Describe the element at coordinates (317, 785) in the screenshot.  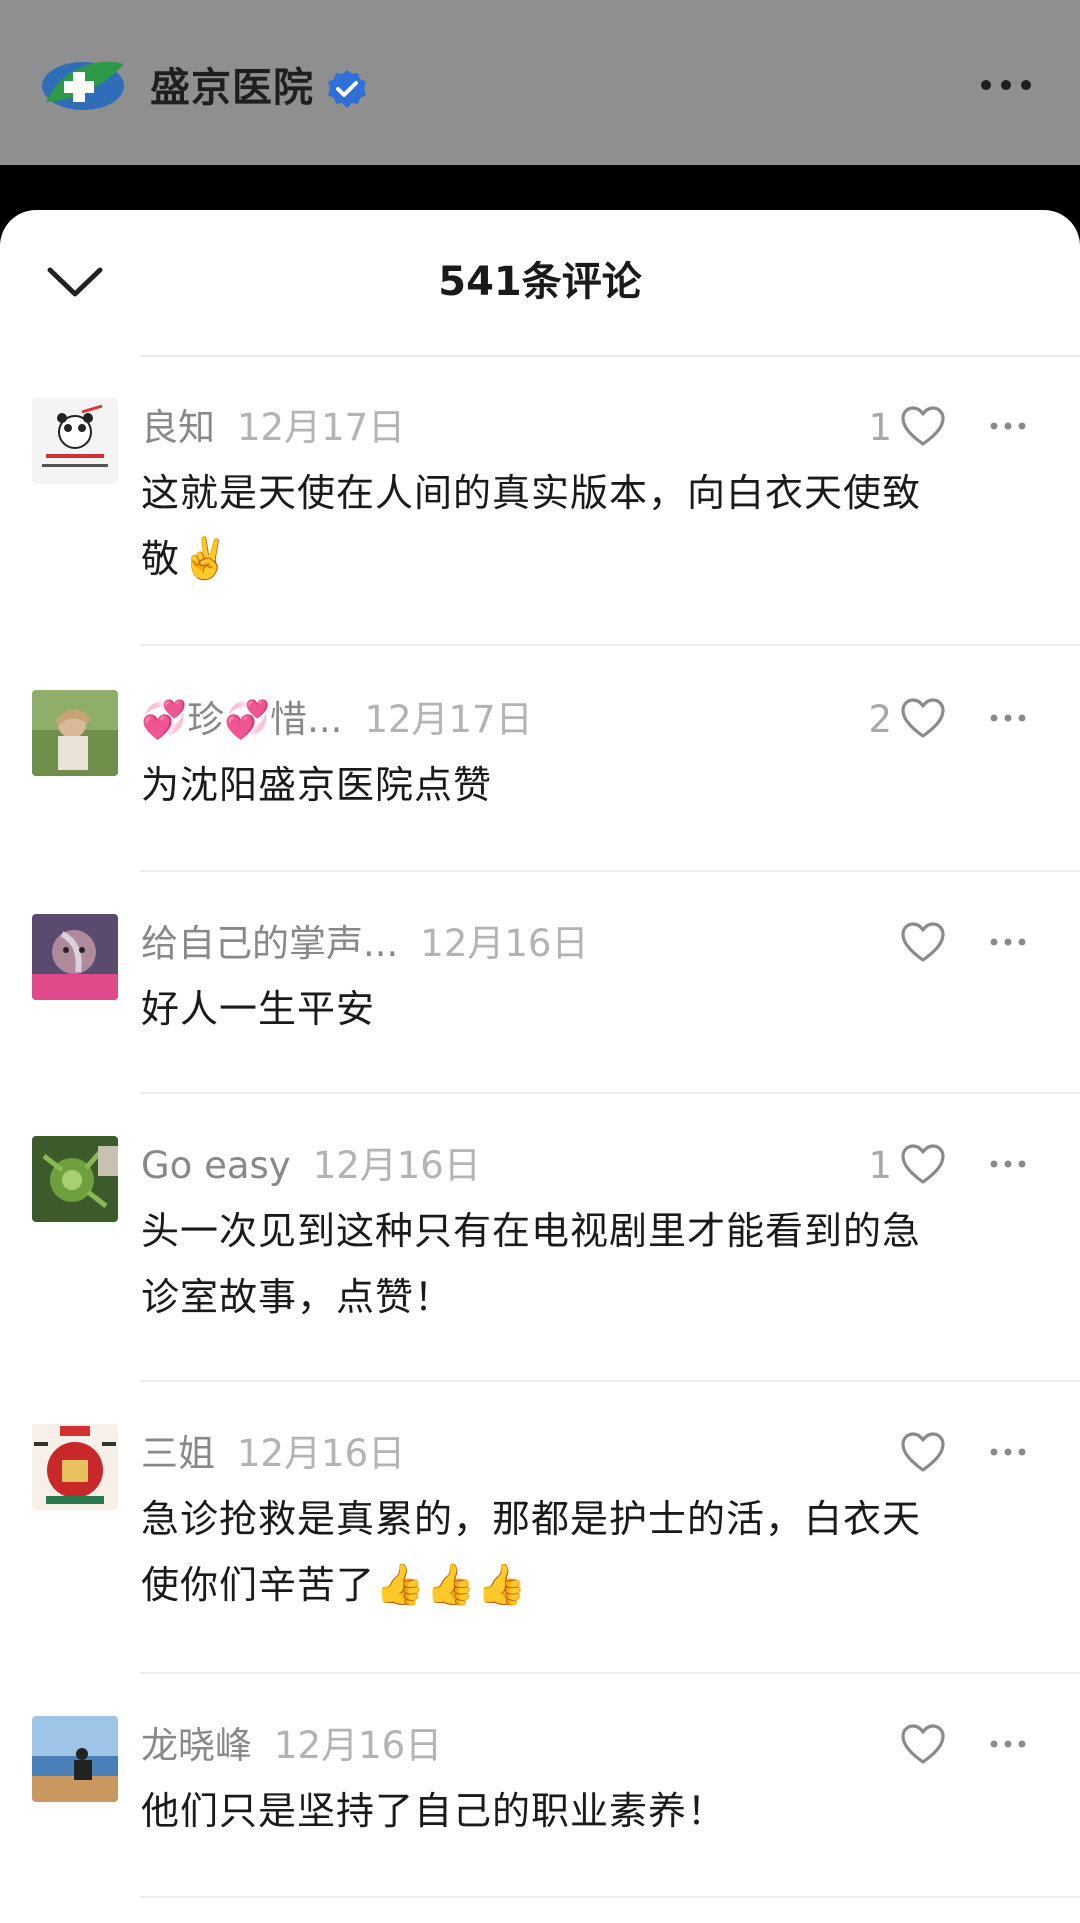
I see `comment-text: 为沈阳盛京医院点赞` at that location.